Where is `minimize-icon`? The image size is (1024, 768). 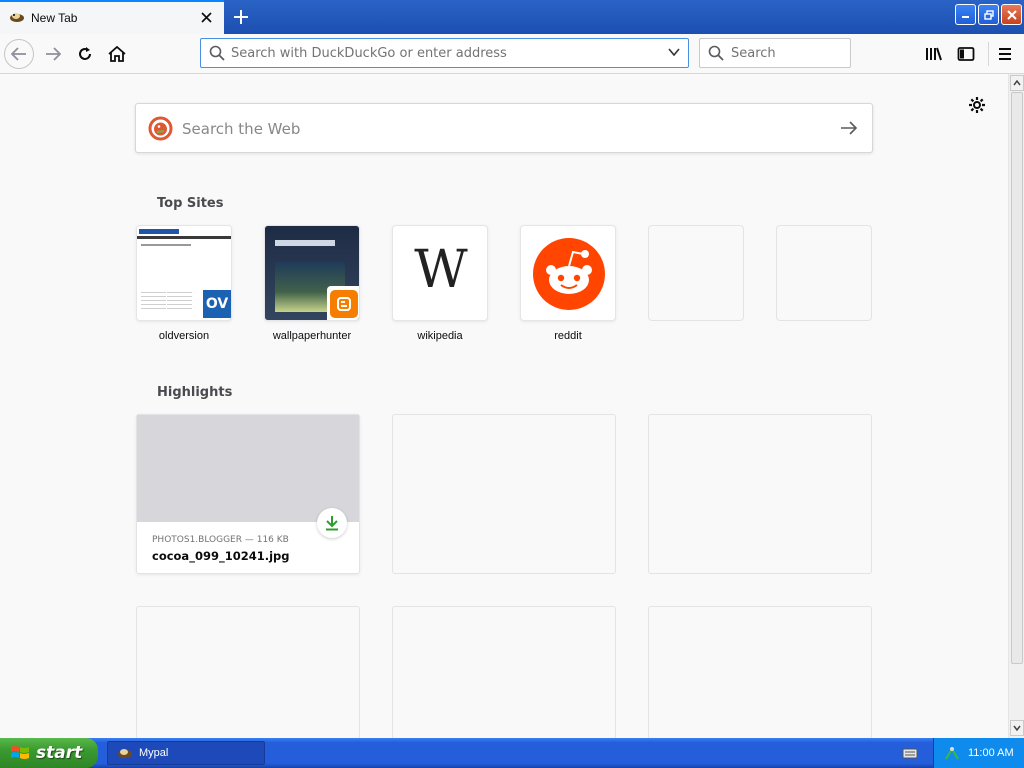
minimize-icon is located at coordinates (965, 17).